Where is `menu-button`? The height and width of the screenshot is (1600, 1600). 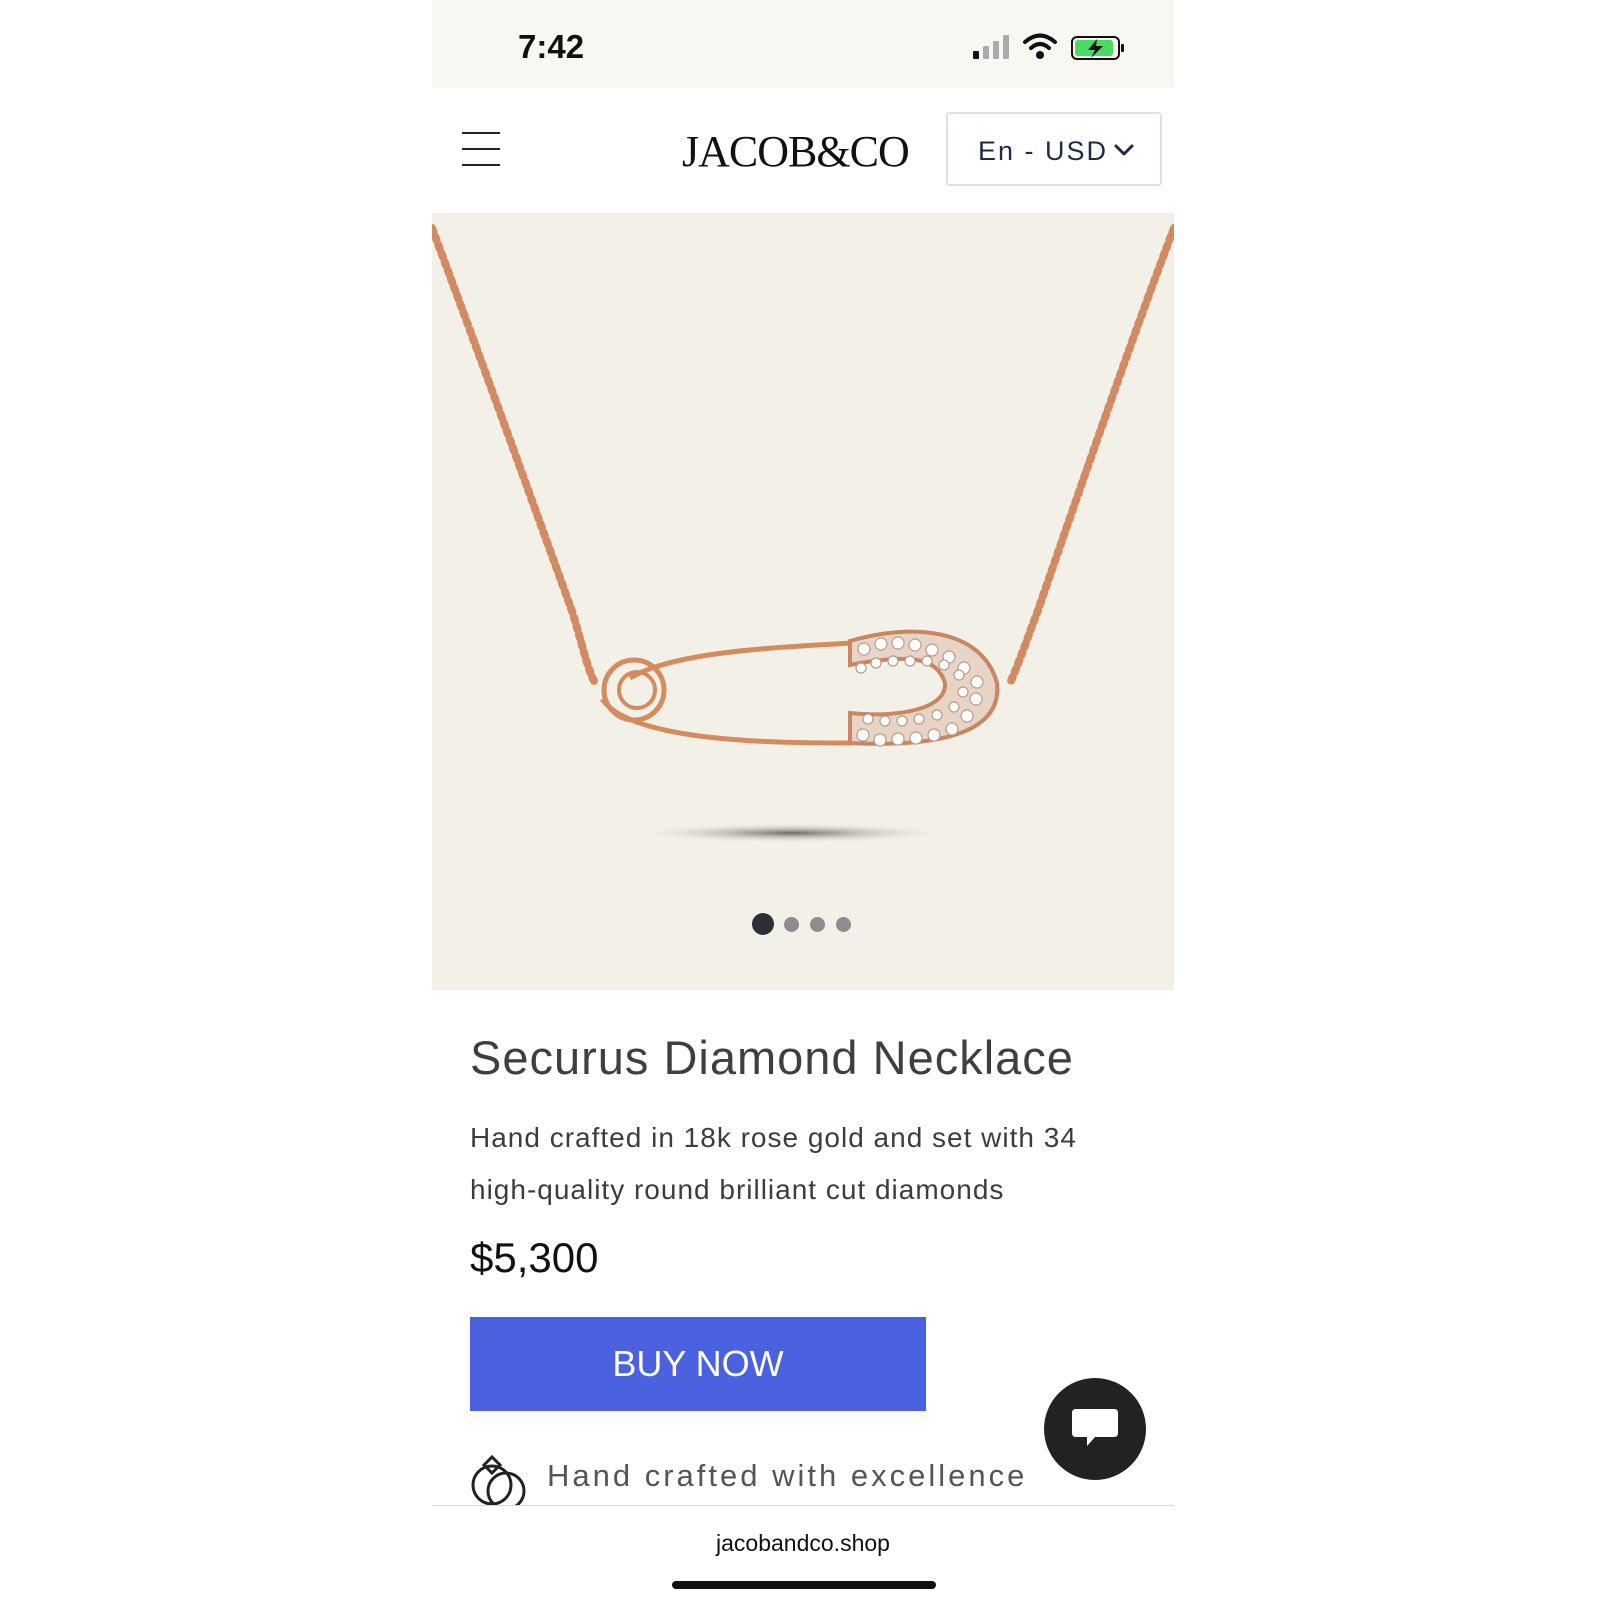 menu-button is located at coordinates (481, 149).